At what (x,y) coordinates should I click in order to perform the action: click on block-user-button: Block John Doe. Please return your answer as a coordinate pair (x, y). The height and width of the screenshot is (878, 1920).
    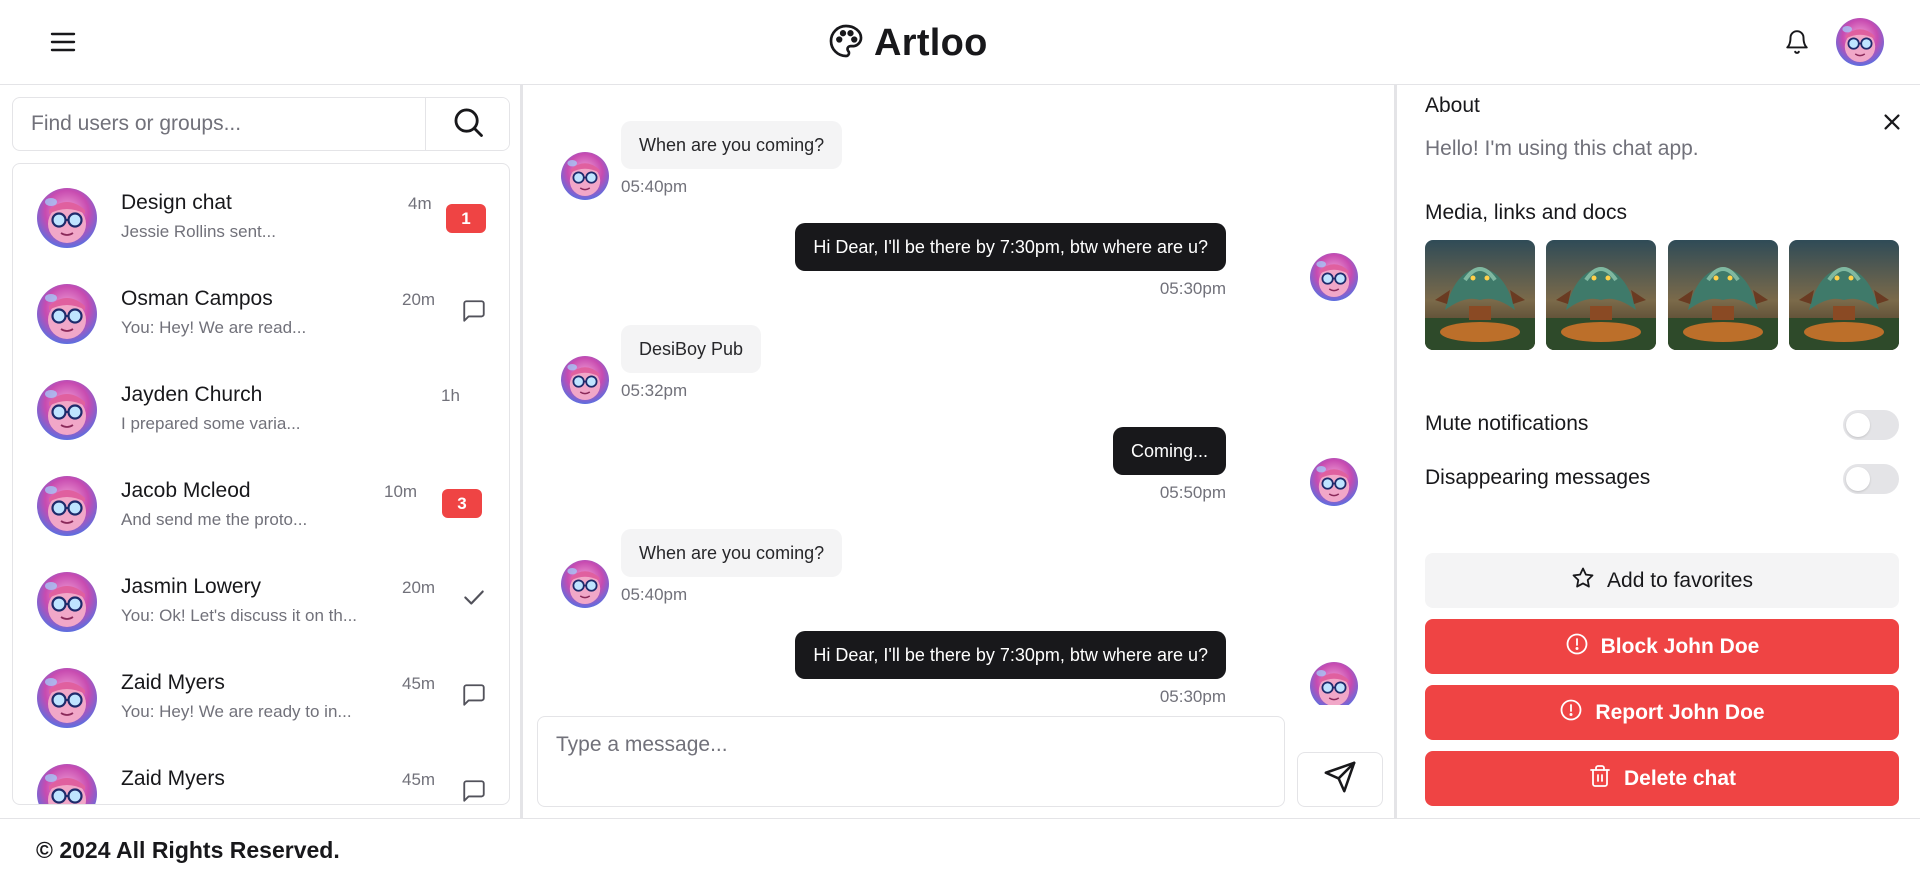
    Looking at the image, I should click on (1662, 646).